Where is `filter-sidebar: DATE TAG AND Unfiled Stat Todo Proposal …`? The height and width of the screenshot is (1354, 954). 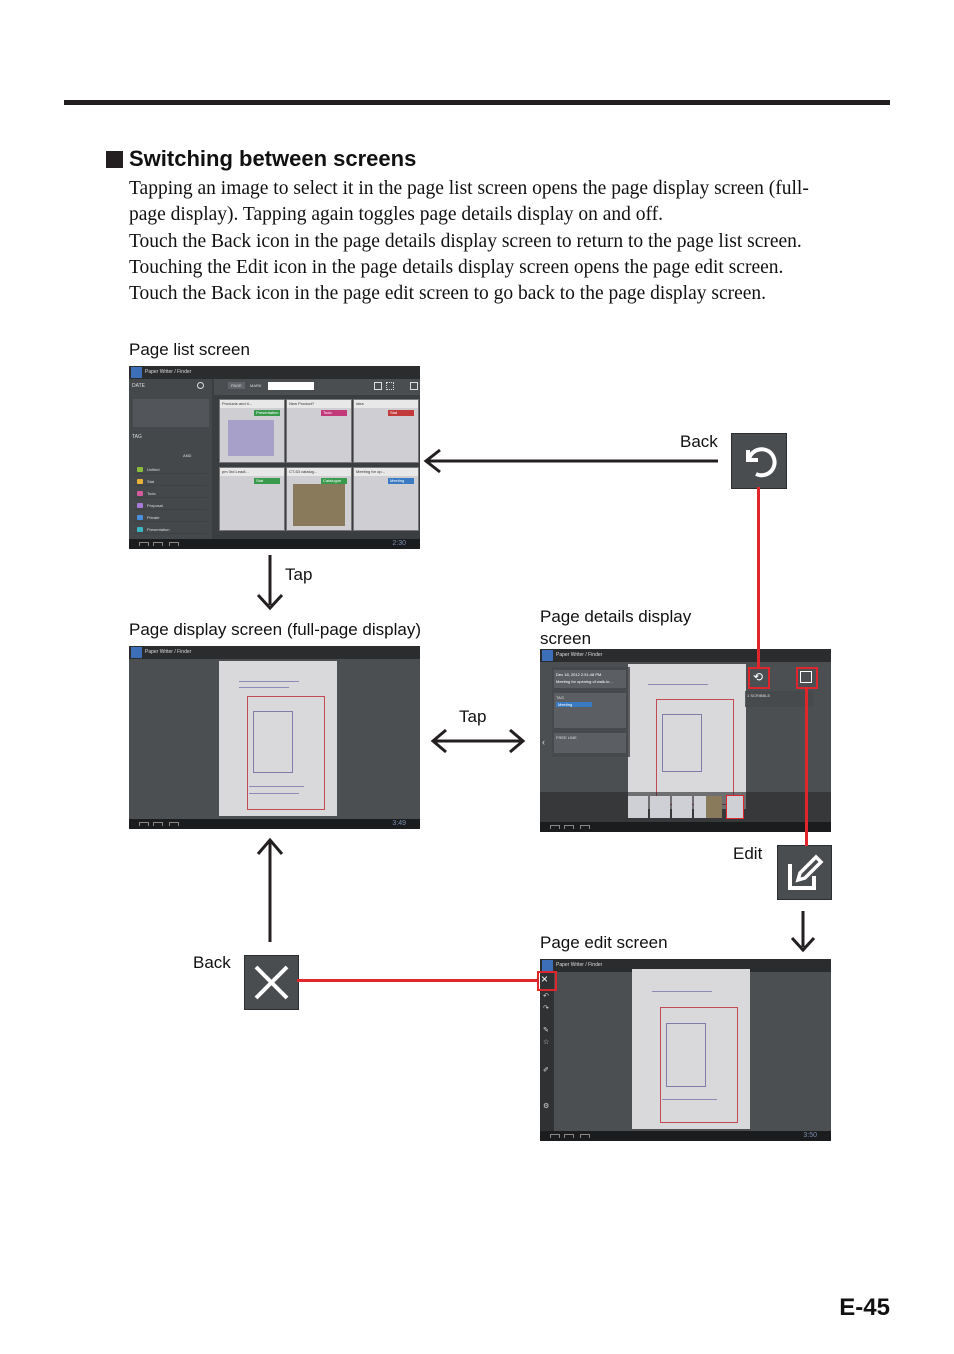 filter-sidebar: DATE TAG AND Unfiled Stat Todo Proposal … is located at coordinates (170, 459).